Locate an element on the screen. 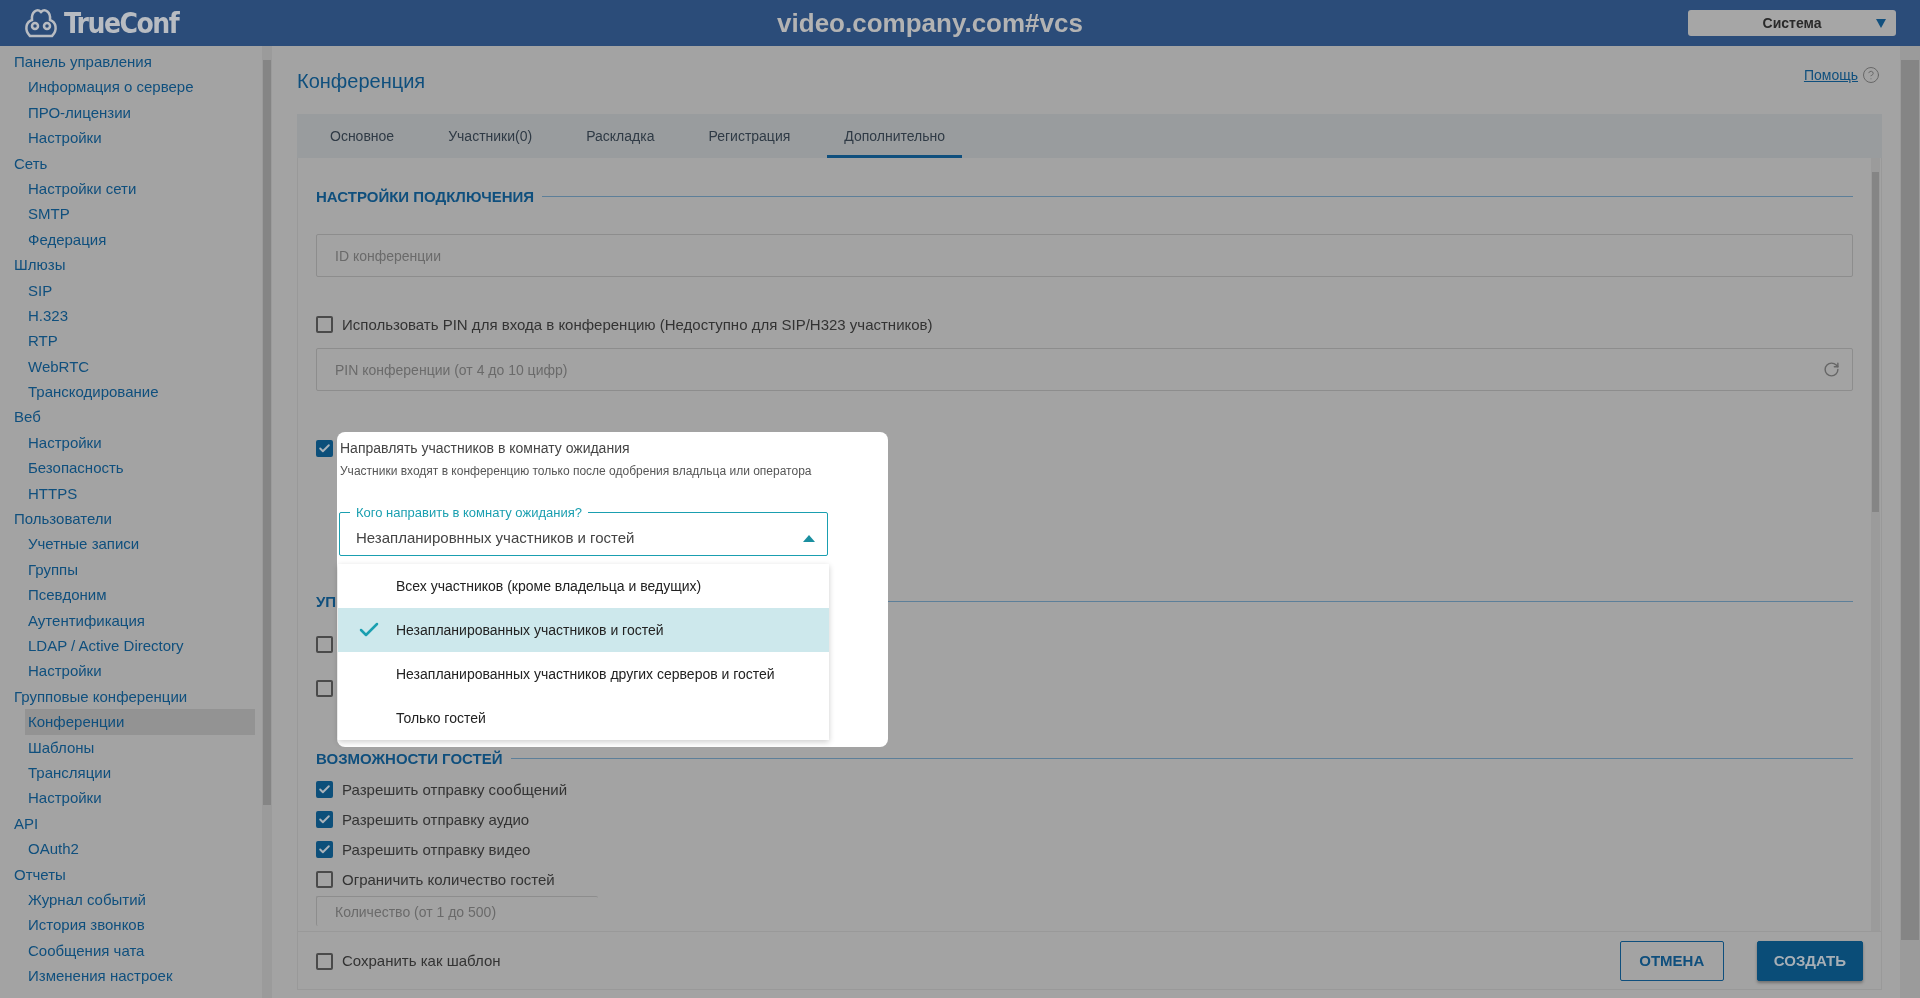  sidebar-item: OAuth2 is located at coordinates (140, 849).